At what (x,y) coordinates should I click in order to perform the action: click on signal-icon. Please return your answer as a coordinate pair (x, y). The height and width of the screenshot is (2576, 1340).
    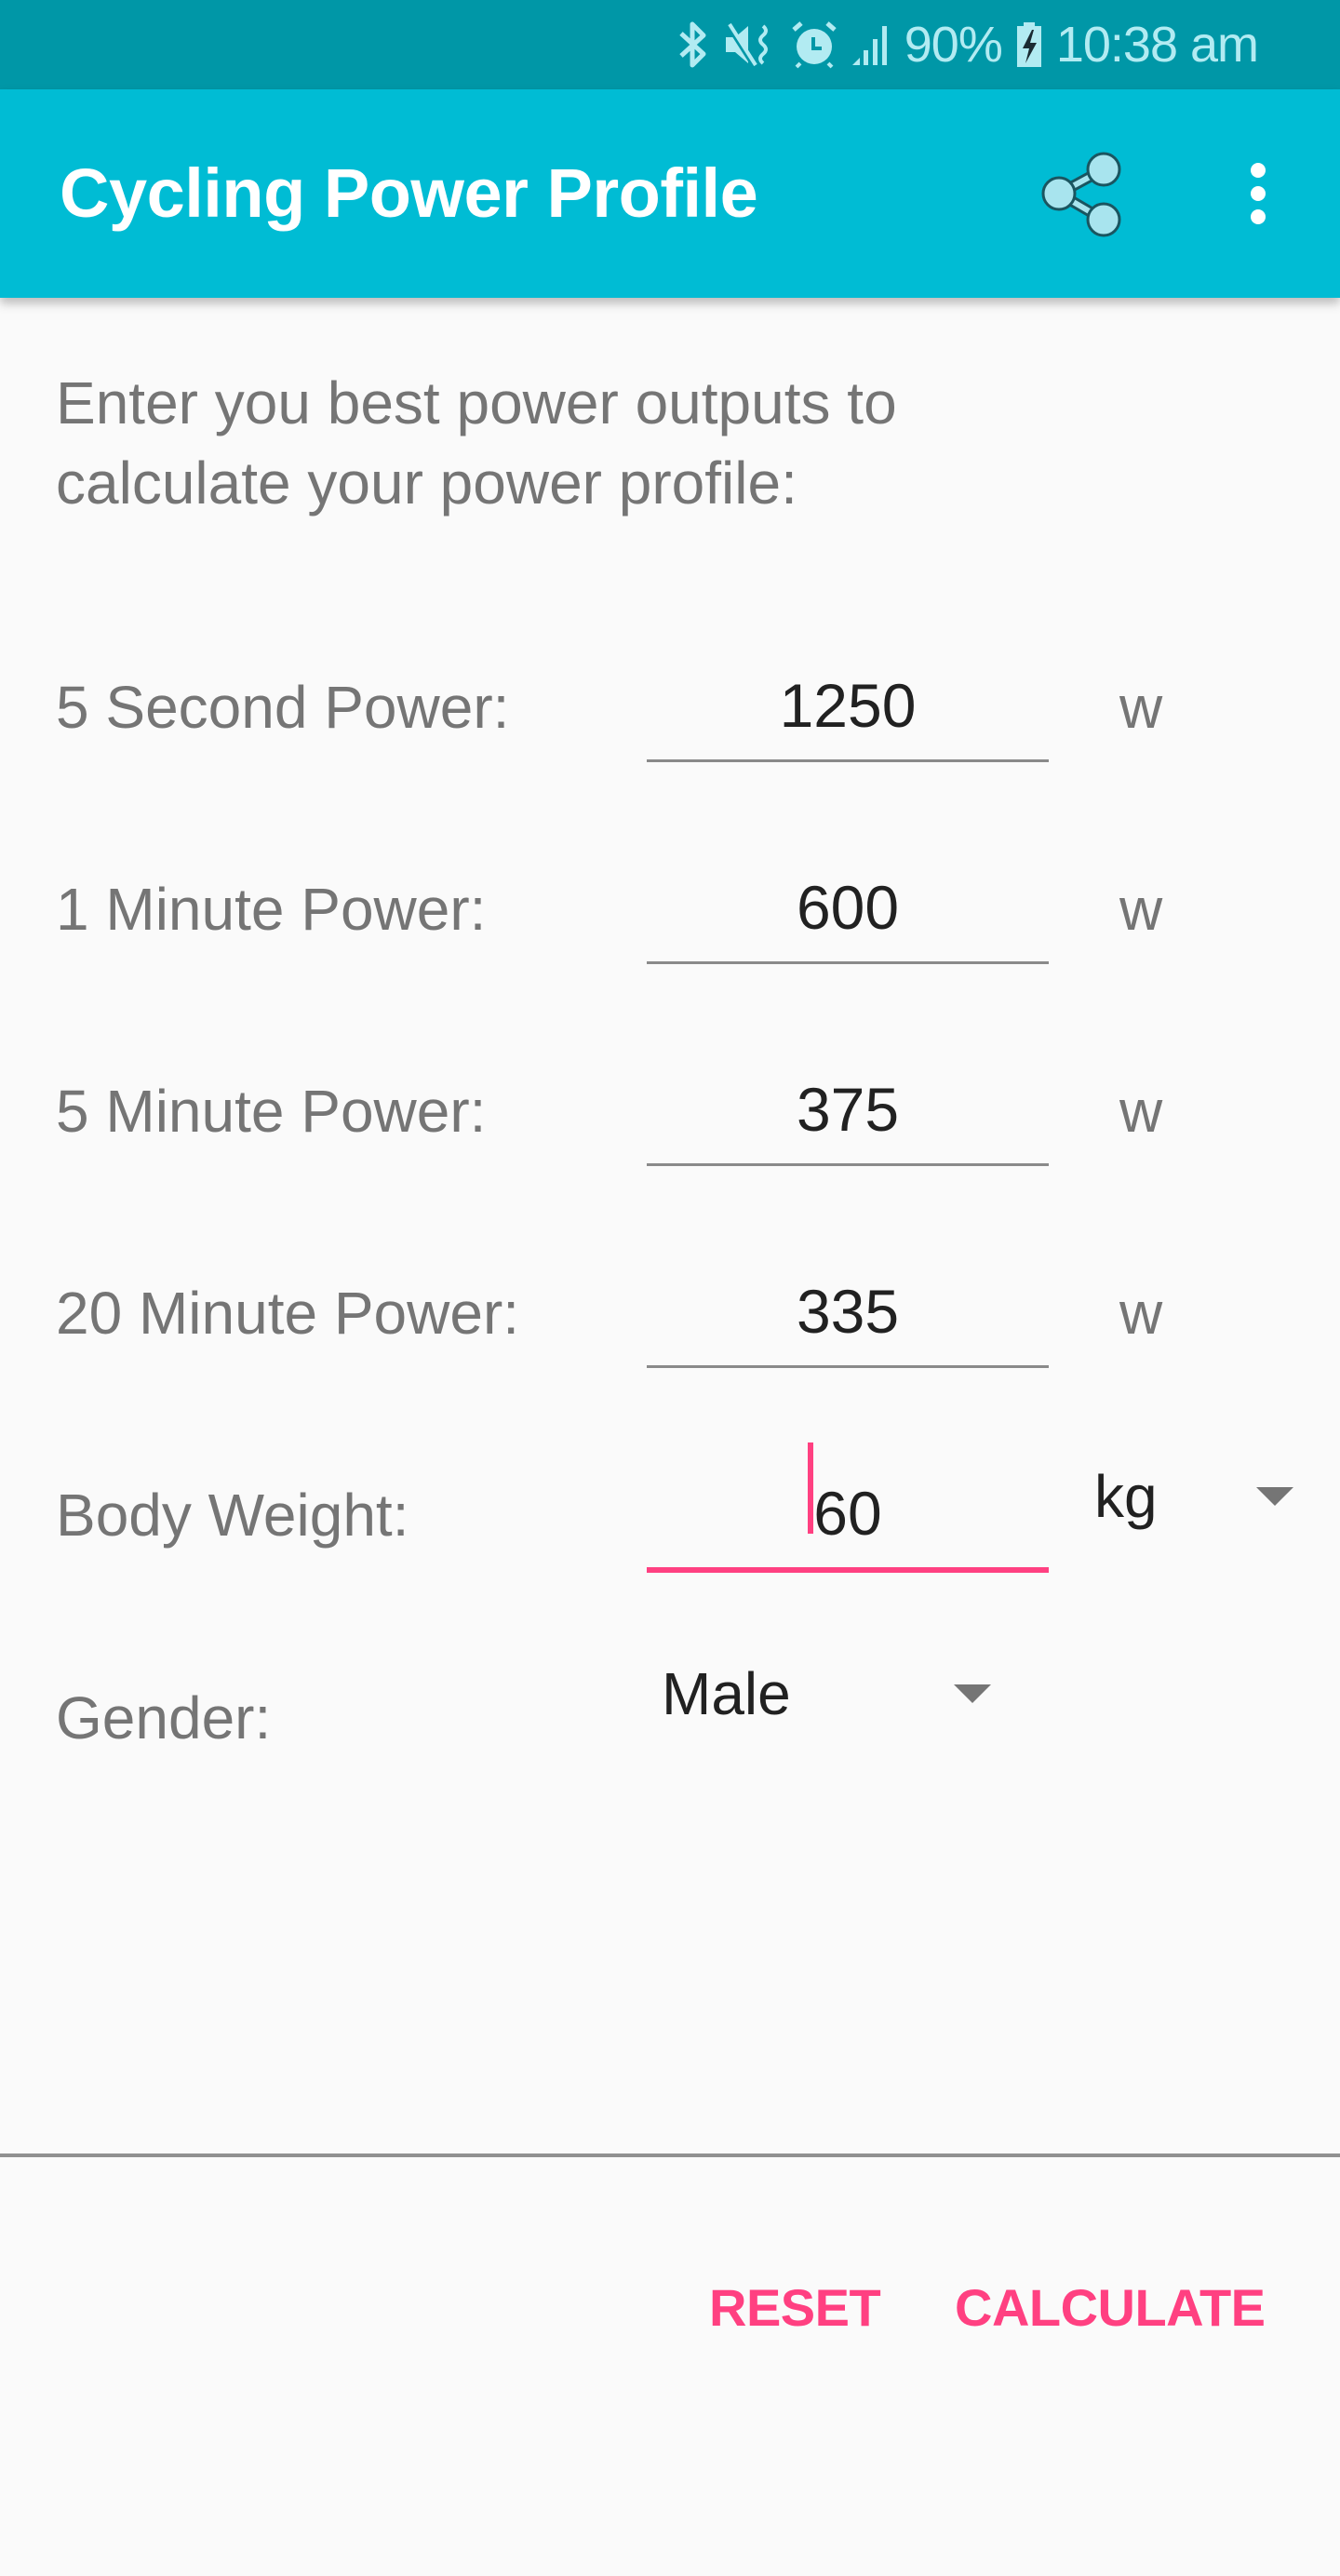
    Looking at the image, I should click on (869, 45).